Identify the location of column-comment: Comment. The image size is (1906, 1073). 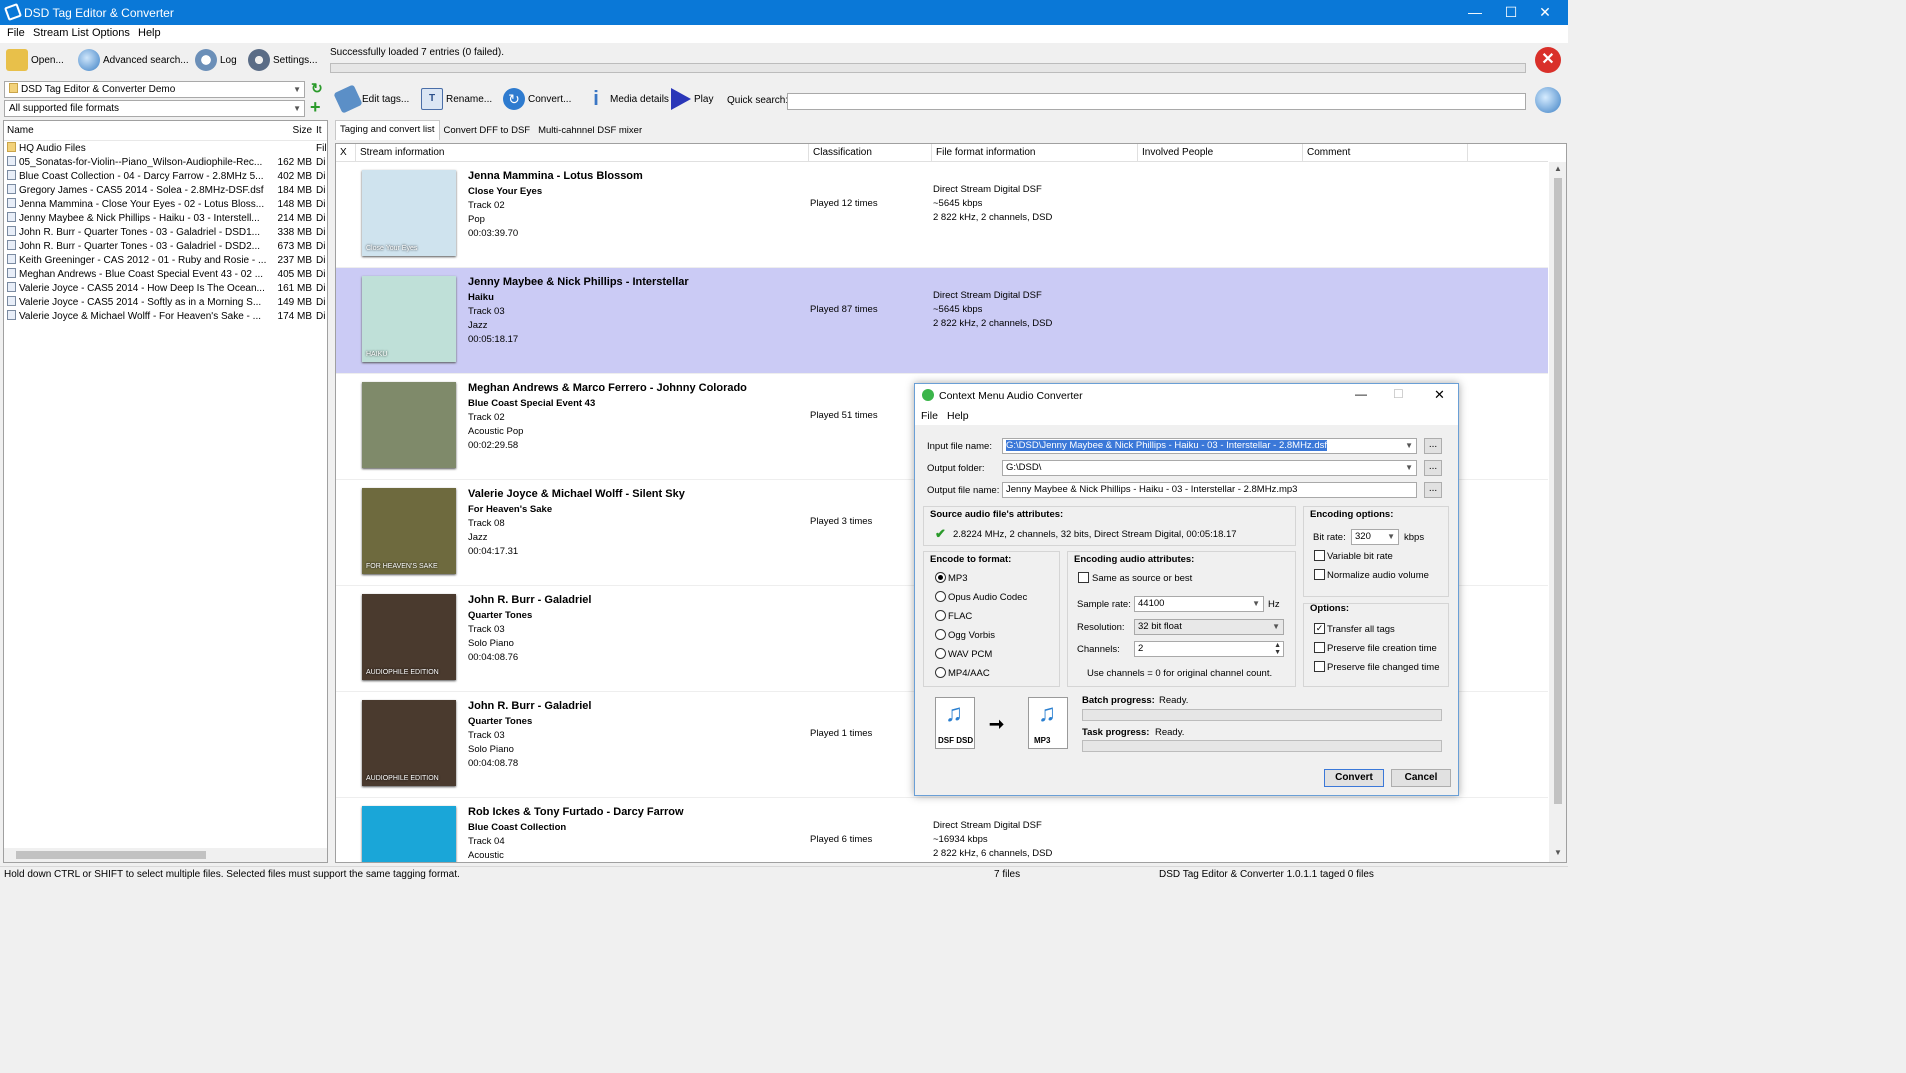
(1385, 153).